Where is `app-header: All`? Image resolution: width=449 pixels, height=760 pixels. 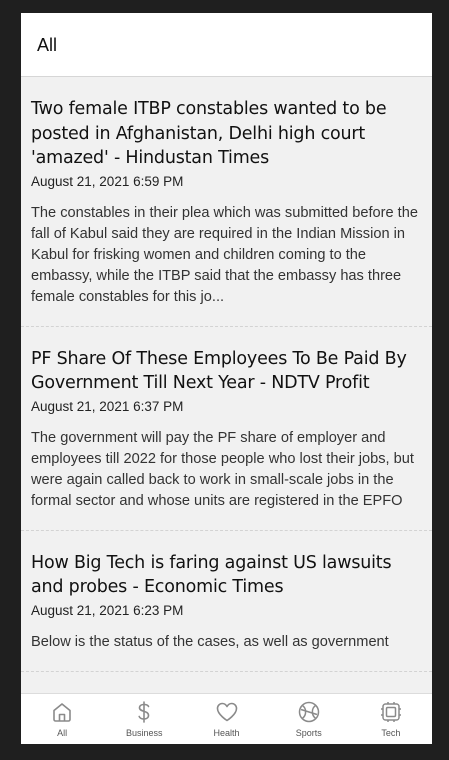
app-header: All is located at coordinates (226, 45).